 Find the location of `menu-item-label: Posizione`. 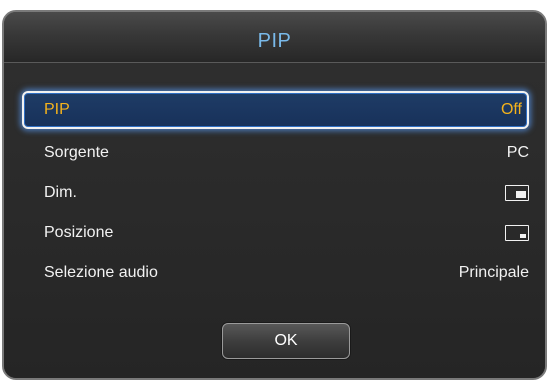

menu-item-label: Posizione is located at coordinates (79, 232).